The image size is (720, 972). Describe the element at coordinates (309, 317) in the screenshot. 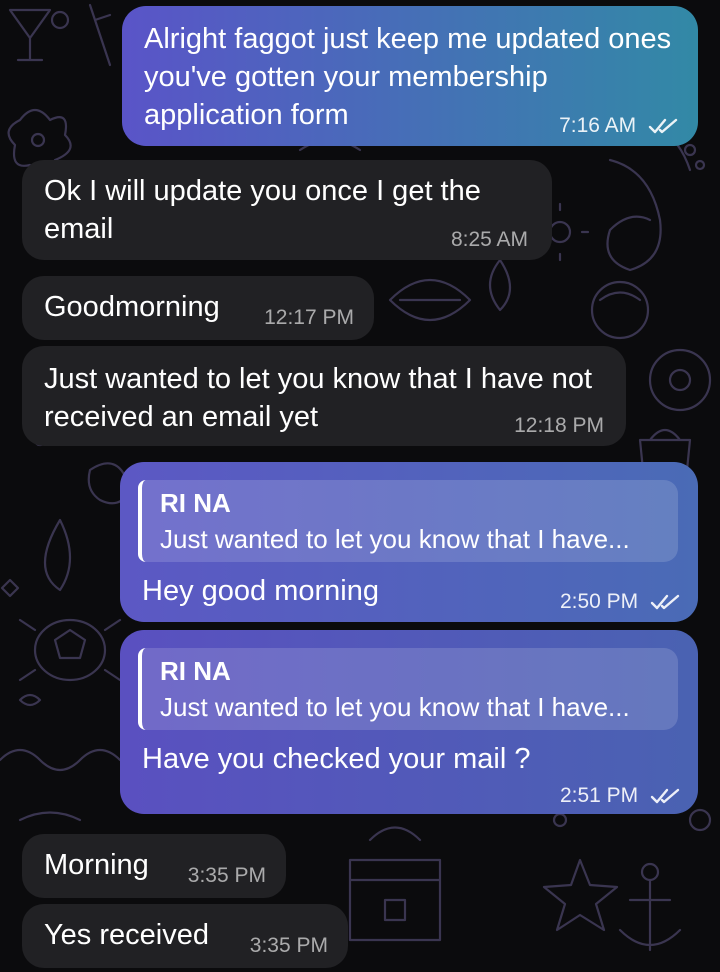

I see `message-time: 12:17 PM` at that location.